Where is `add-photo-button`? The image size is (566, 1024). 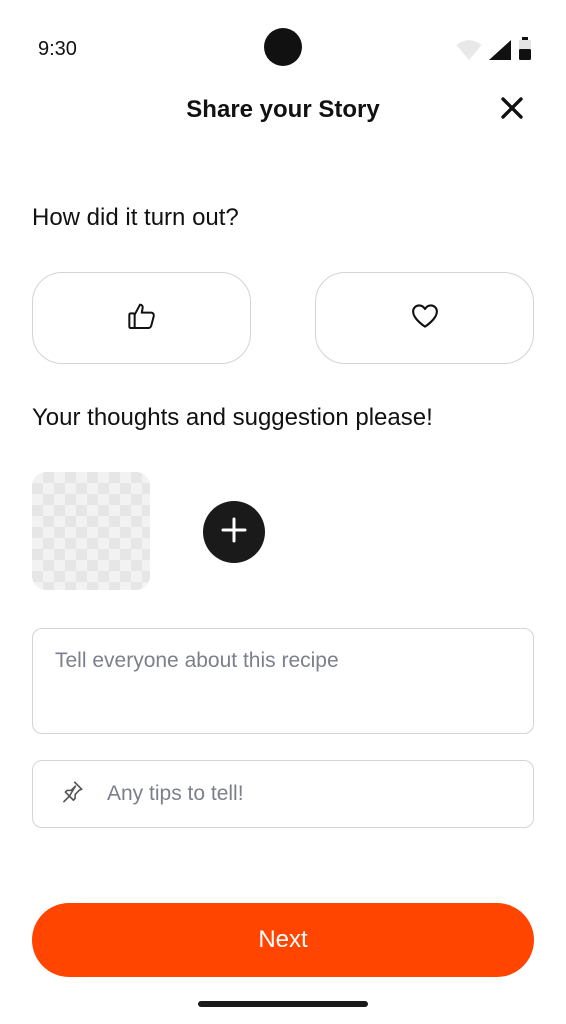 add-photo-button is located at coordinates (234, 532).